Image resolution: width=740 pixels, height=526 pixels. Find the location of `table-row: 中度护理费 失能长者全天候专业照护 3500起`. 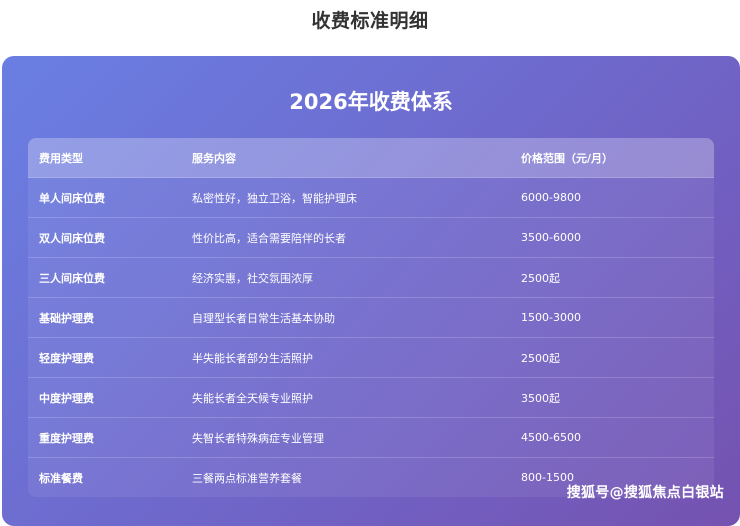

table-row: 中度护理费 失能长者全天候专业照护 3500起 is located at coordinates (371, 398).